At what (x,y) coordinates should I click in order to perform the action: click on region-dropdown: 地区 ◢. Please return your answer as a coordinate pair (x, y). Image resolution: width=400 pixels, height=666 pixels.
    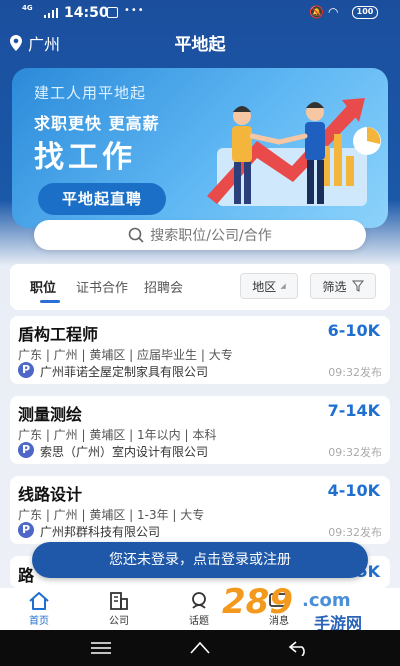
    Looking at the image, I should click on (269, 286).